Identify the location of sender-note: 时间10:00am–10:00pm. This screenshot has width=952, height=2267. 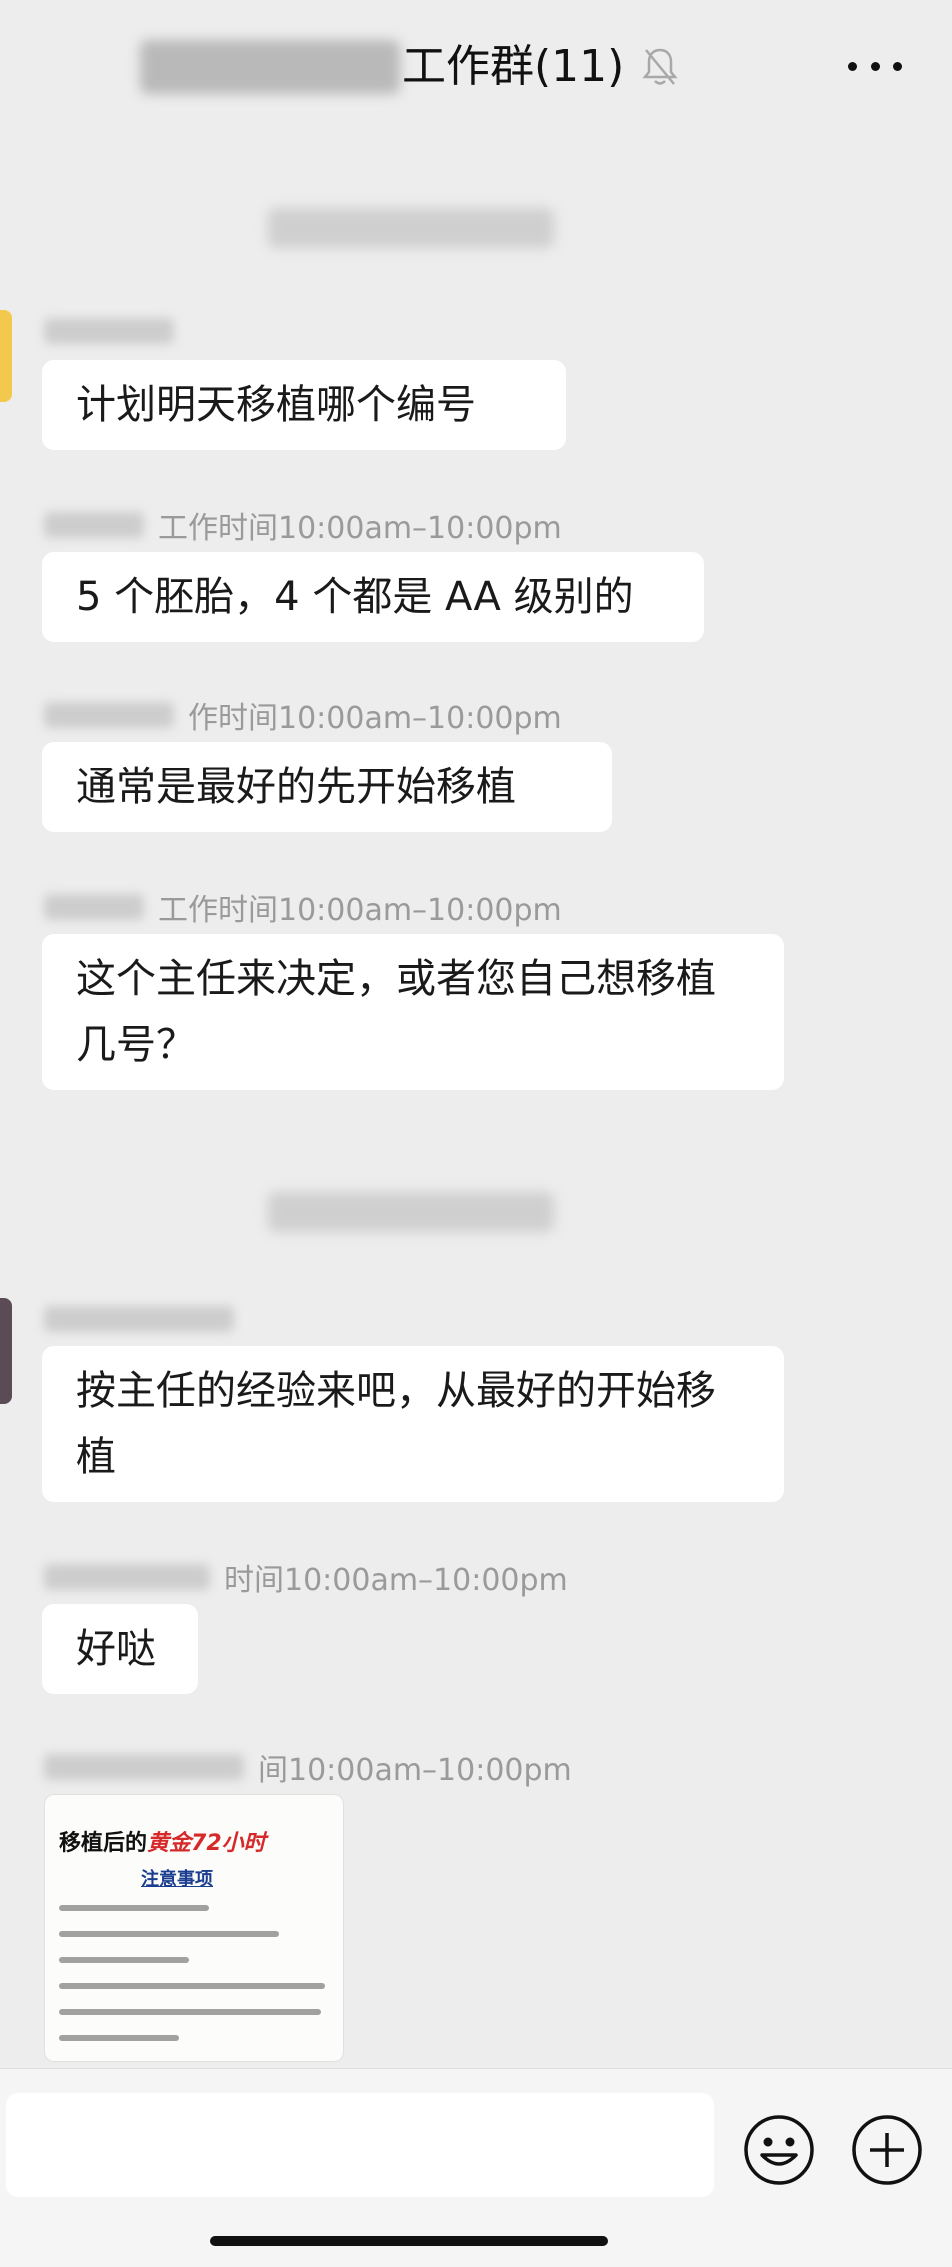
(396, 1580).